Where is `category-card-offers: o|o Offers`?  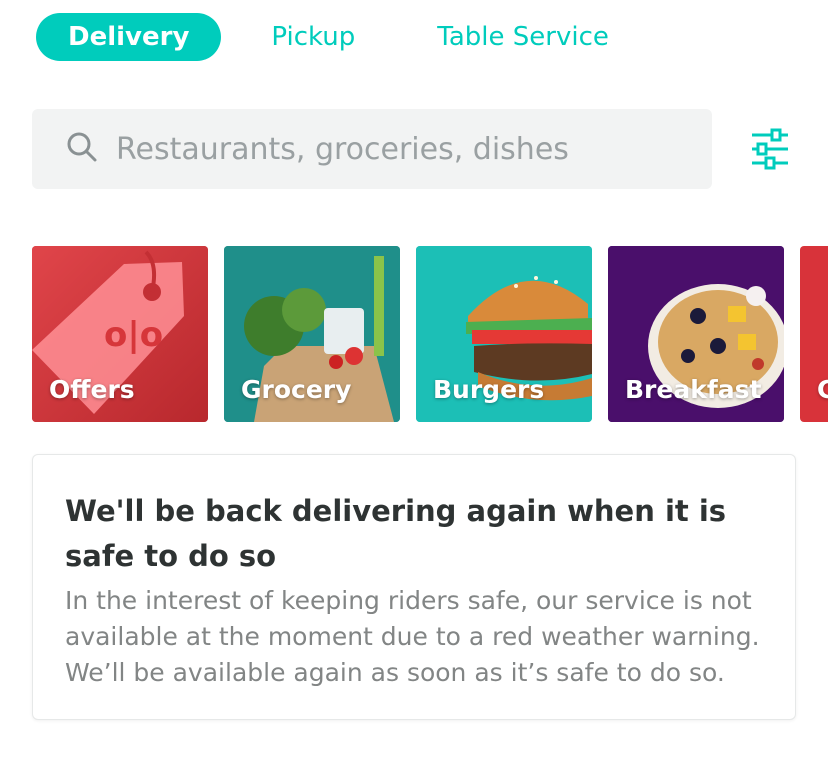 category-card-offers: o|o Offers is located at coordinates (120, 334).